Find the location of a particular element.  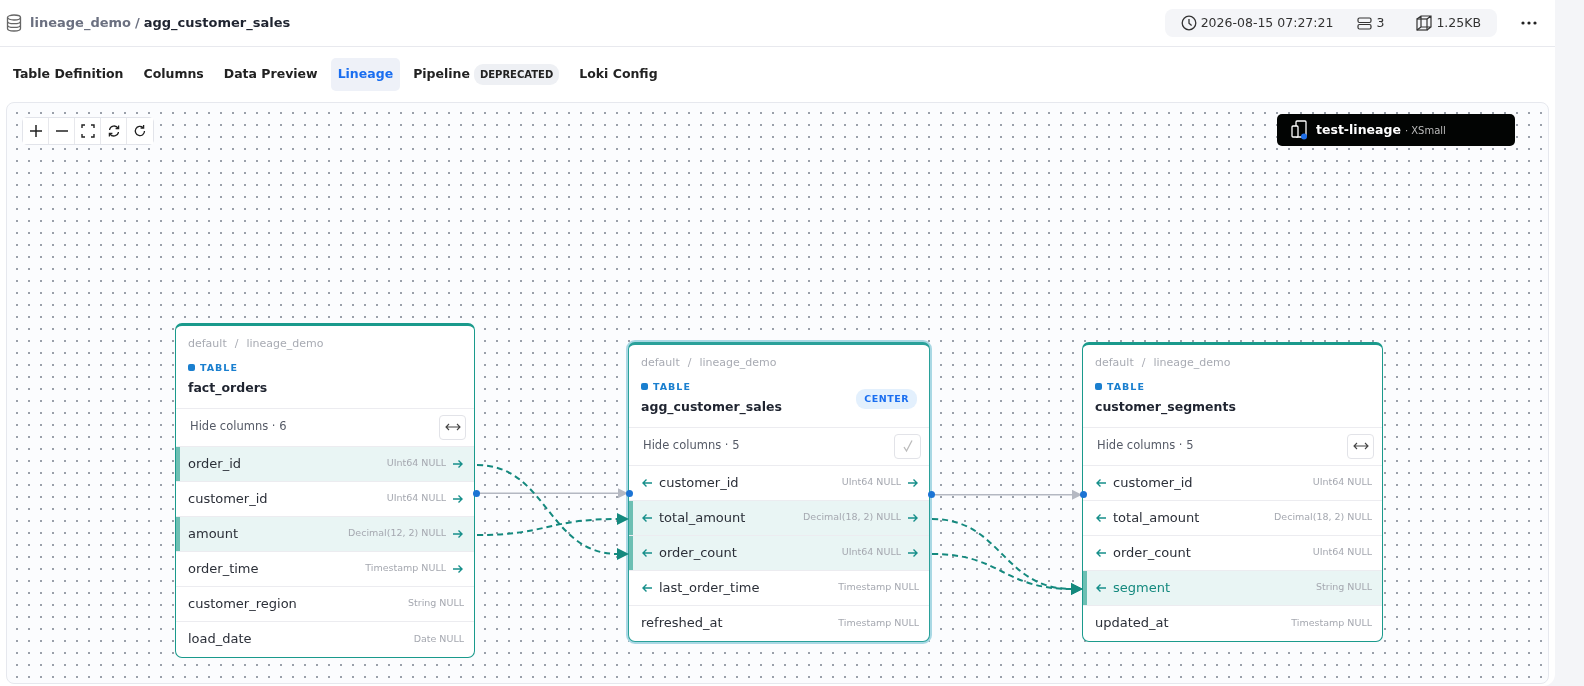

column-row: last_order_time Timestamp NULL is located at coordinates (779, 588).